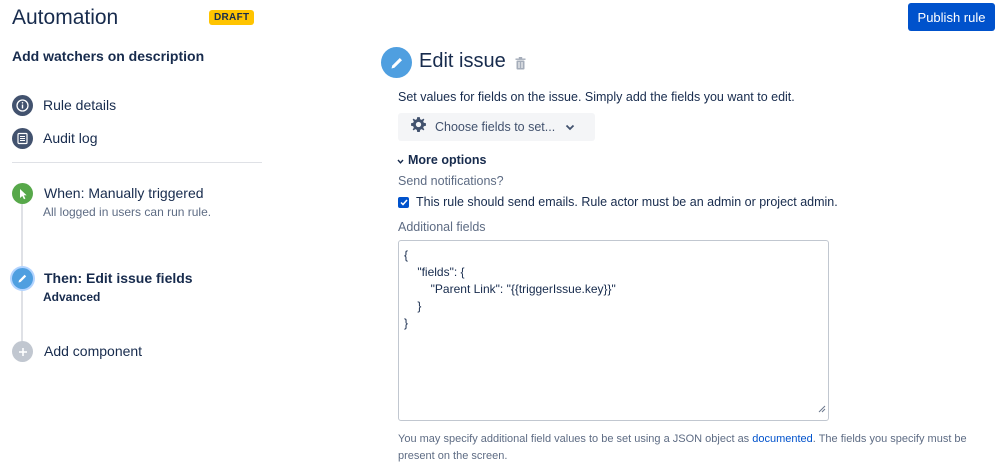  I want to click on add-component-label: Add component, so click(93, 351).